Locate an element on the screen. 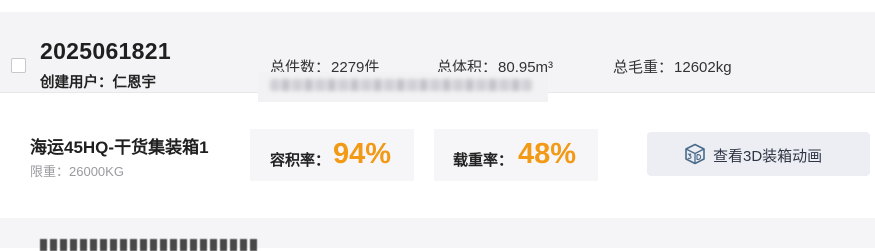 This screenshot has height=251, width=875. total-weight: 总毛重：12602kg is located at coordinates (672, 66).